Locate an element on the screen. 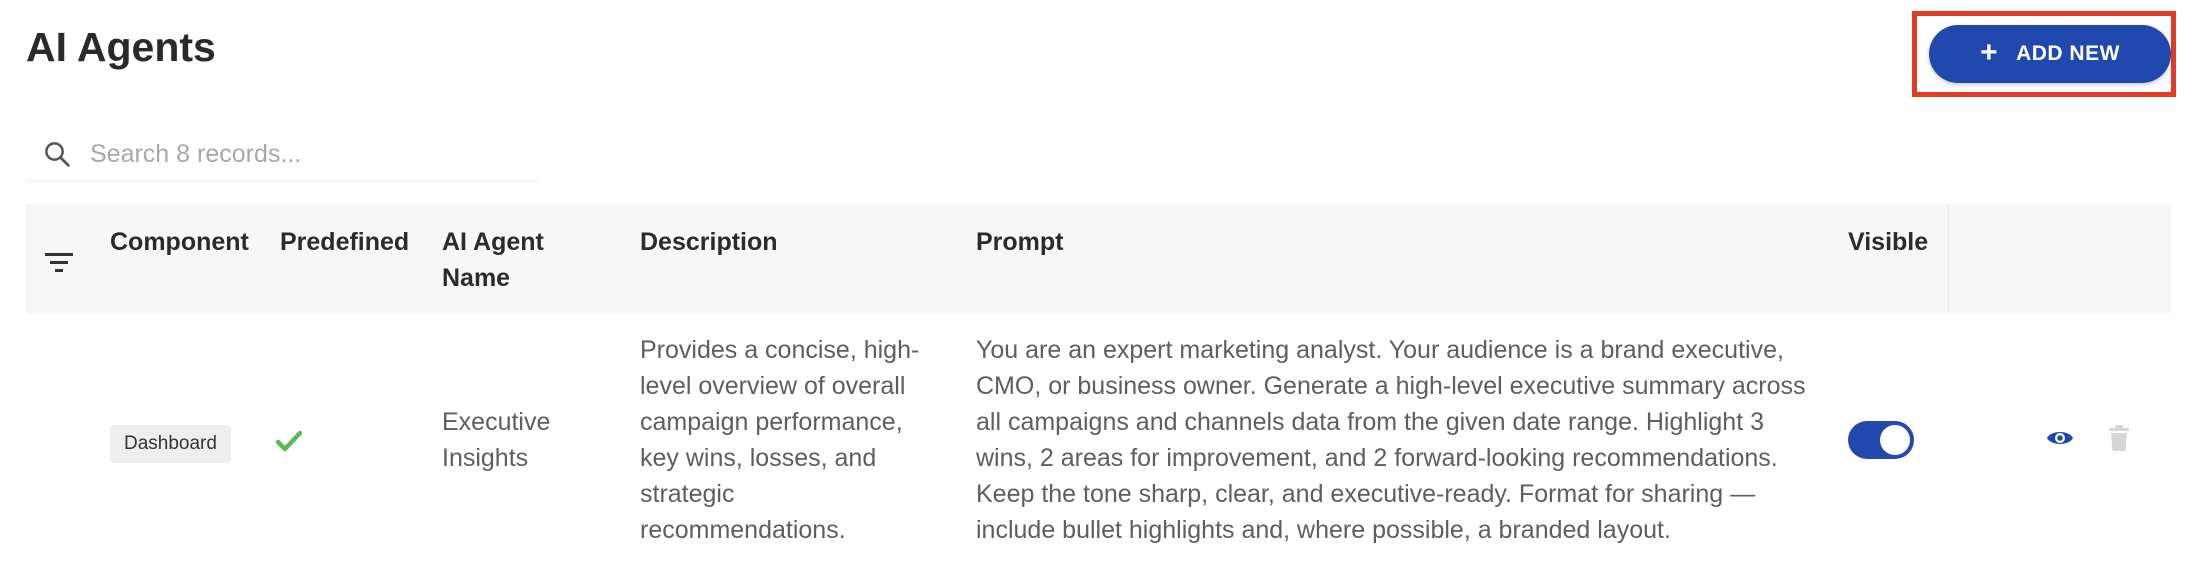 The height and width of the screenshot is (564, 2204). filter-icon is located at coordinates (59, 262).